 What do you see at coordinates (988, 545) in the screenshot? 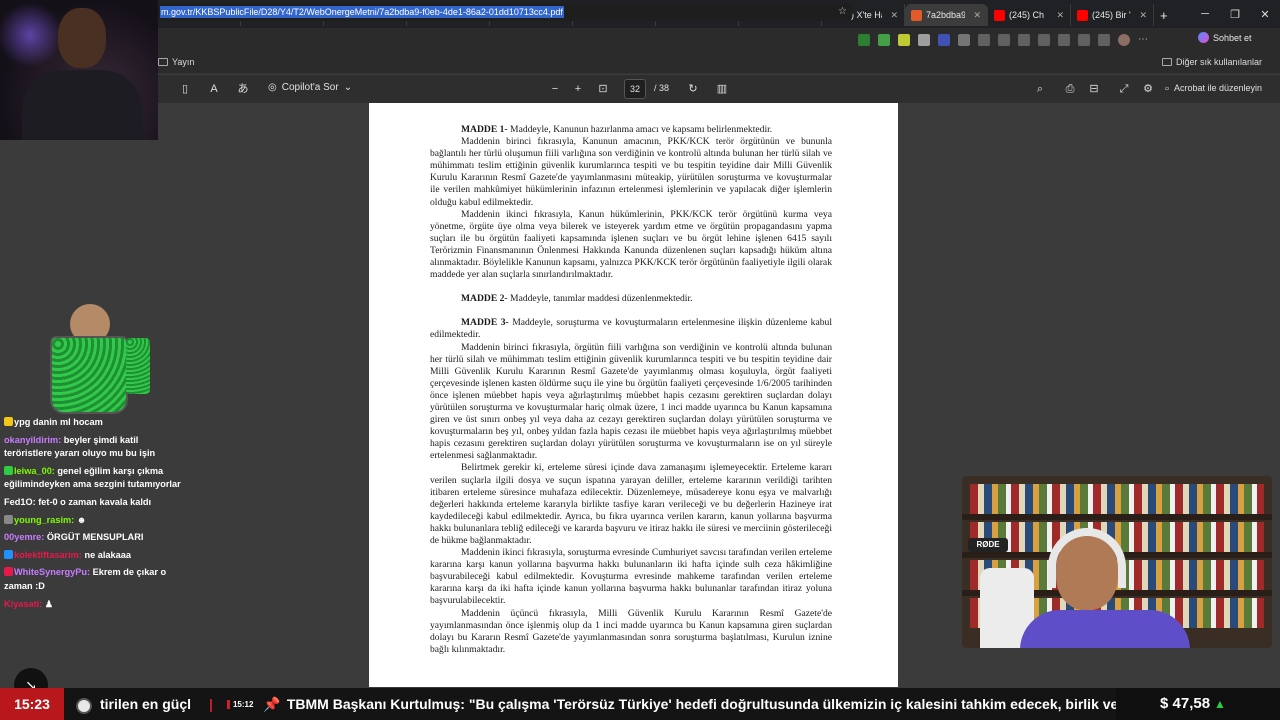
I see `mic-label: RØDE` at bounding box center [988, 545].